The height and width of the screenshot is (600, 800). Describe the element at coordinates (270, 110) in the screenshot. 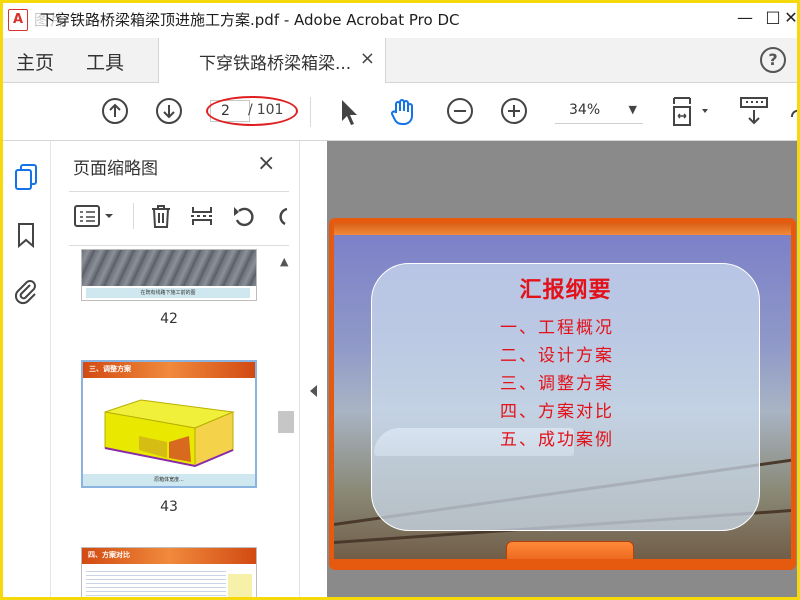

I see `total-pages: 101` at that location.